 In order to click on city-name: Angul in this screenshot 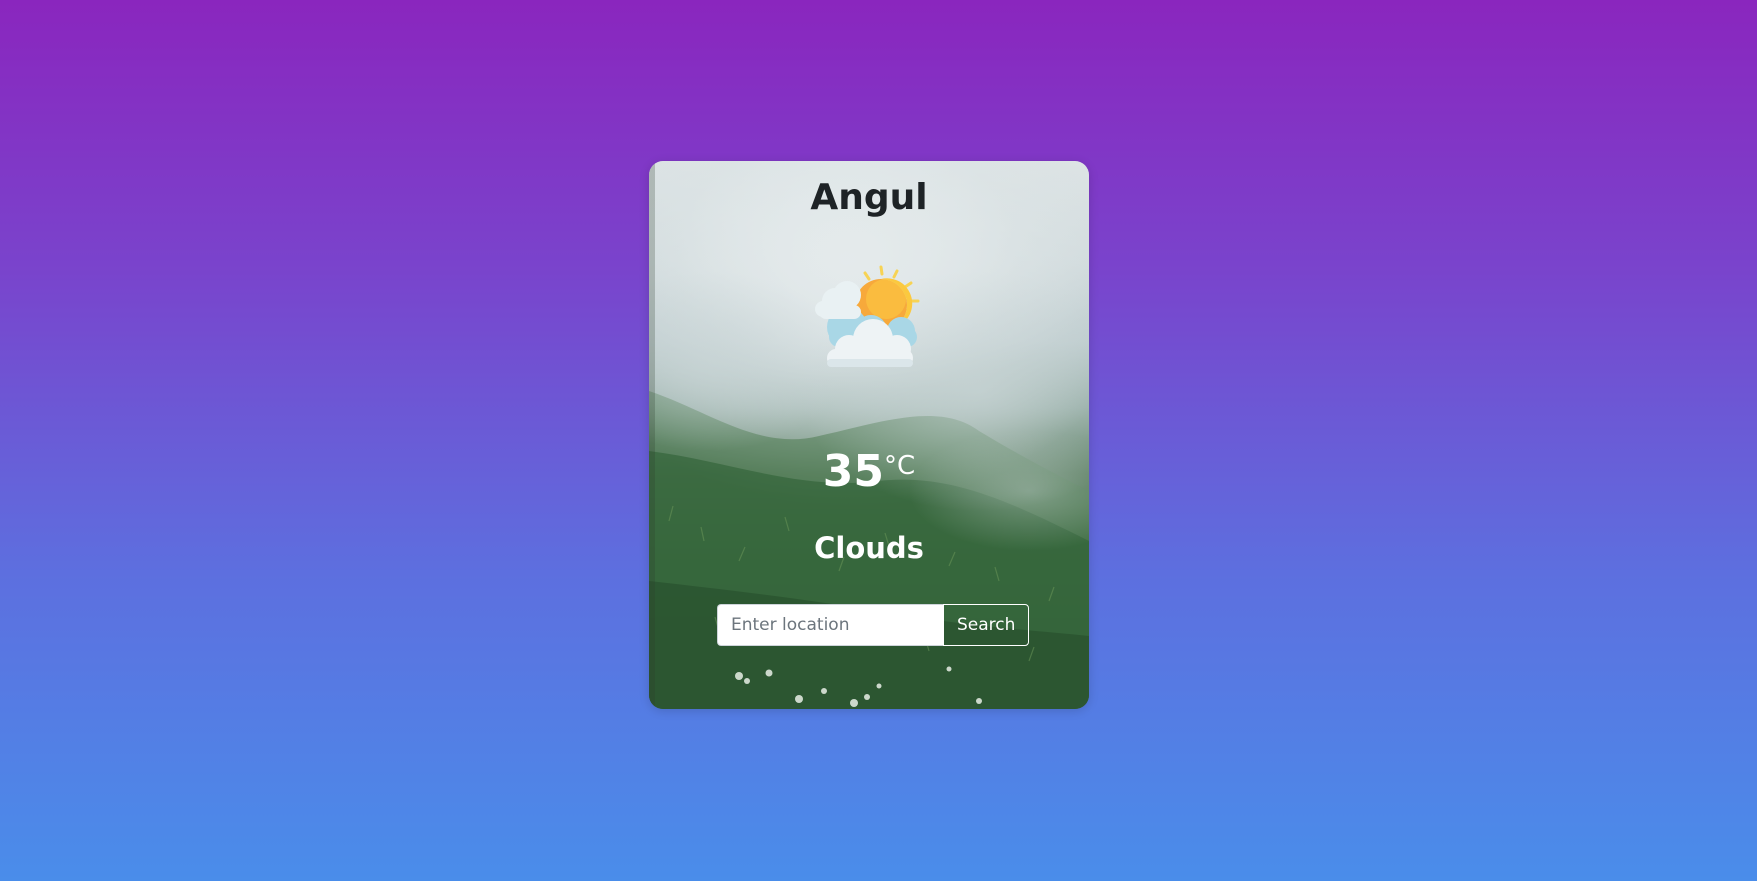, I will do `click(869, 197)`.